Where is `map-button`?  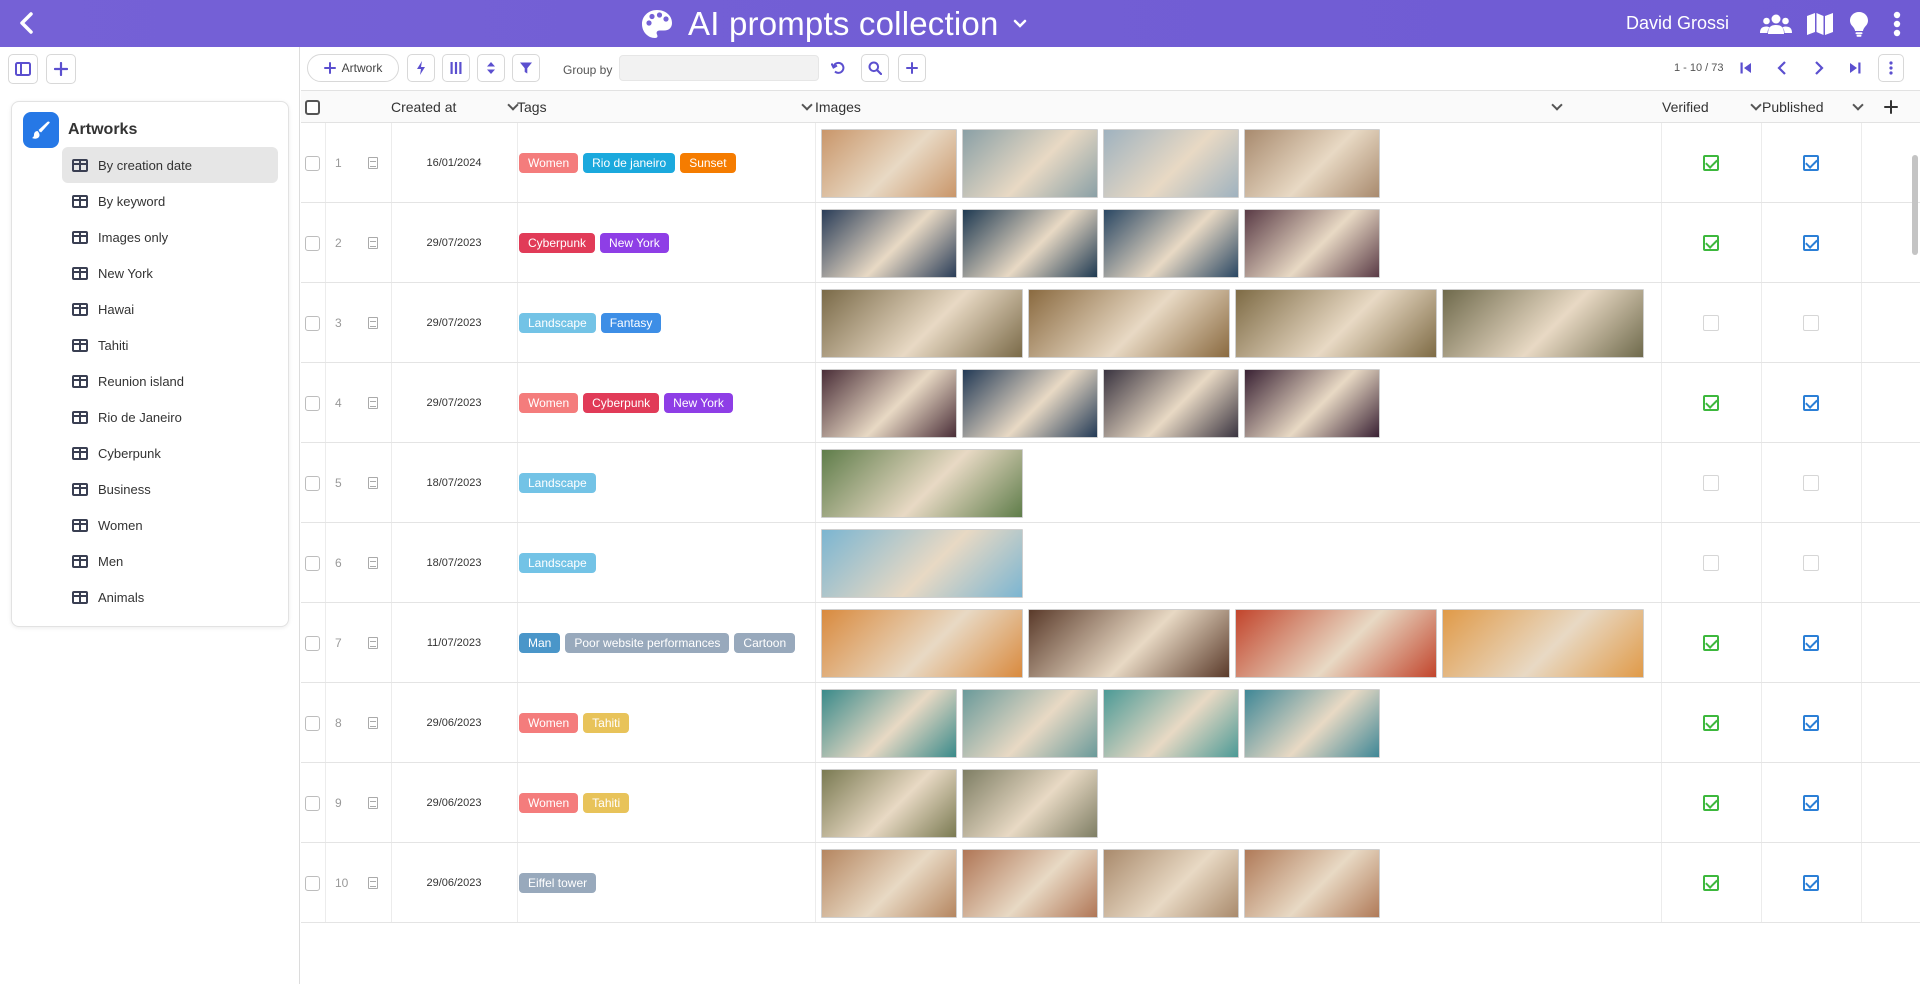
map-button is located at coordinates (1820, 24).